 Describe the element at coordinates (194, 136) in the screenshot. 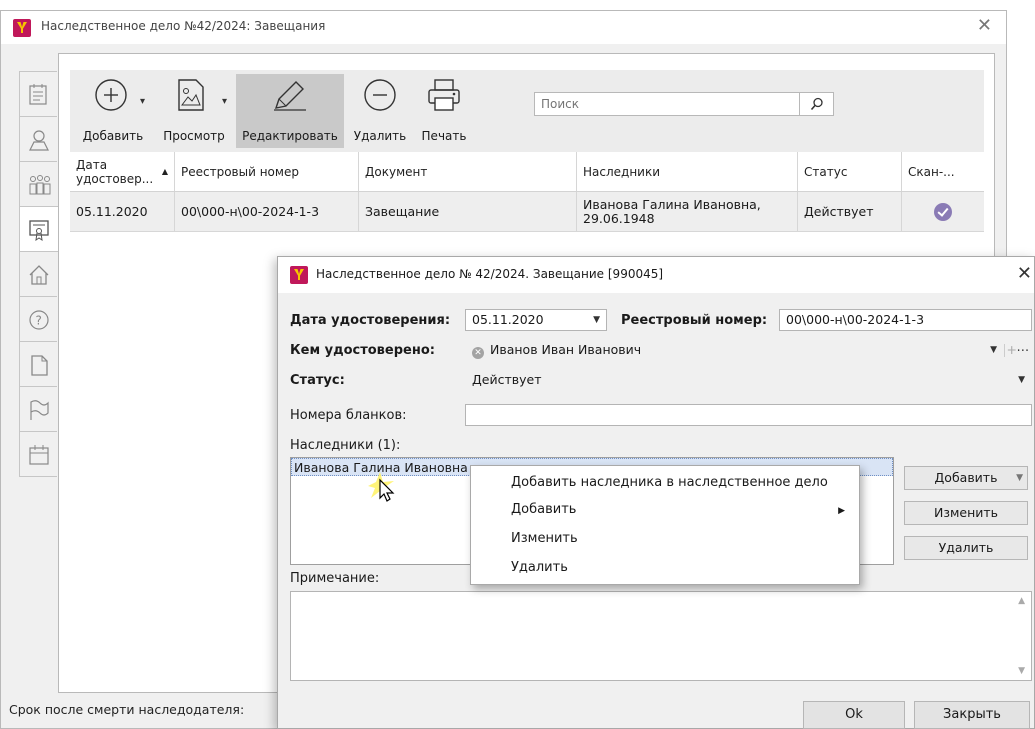

I see `view-button-label: Просмотр` at that location.